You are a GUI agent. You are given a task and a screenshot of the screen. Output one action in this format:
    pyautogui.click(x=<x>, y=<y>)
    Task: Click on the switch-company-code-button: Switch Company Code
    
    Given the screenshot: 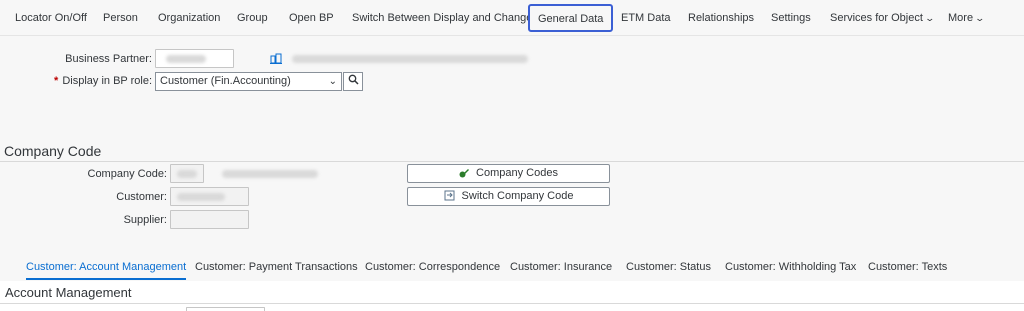 What is the action you would take?
    pyautogui.click(x=508, y=196)
    